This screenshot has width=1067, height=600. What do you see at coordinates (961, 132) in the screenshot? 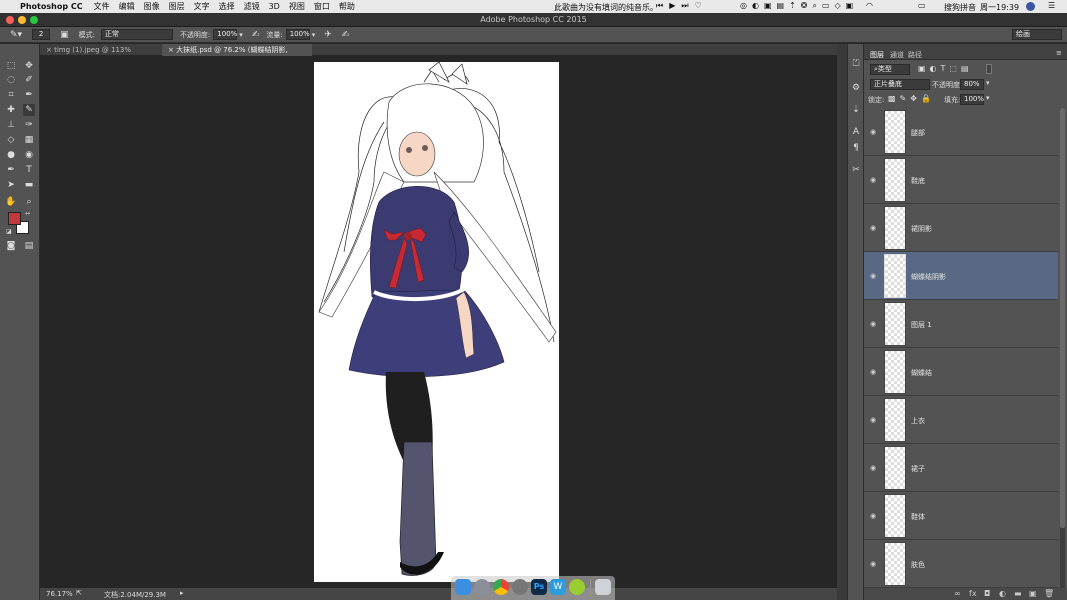
I see `layer-row: ◉ 腿部` at bounding box center [961, 132].